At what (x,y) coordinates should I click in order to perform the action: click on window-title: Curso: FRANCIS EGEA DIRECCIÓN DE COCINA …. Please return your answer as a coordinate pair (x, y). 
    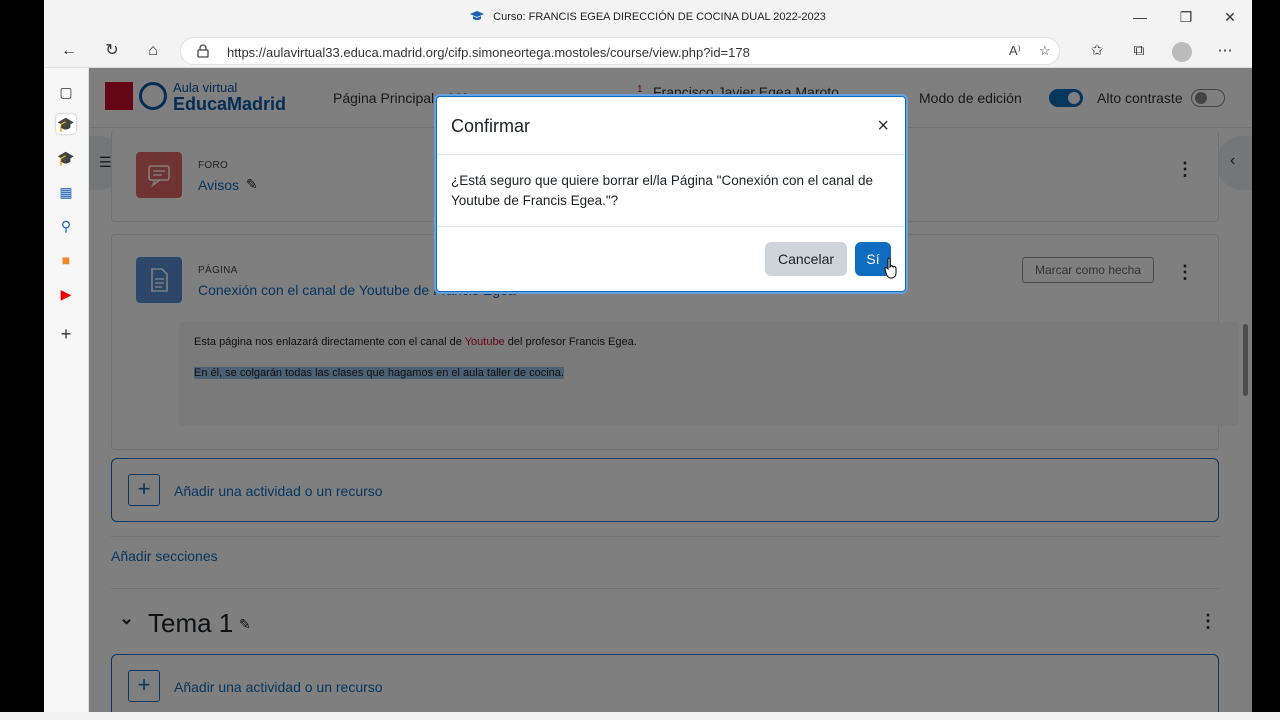
    Looking at the image, I should click on (648, 16).